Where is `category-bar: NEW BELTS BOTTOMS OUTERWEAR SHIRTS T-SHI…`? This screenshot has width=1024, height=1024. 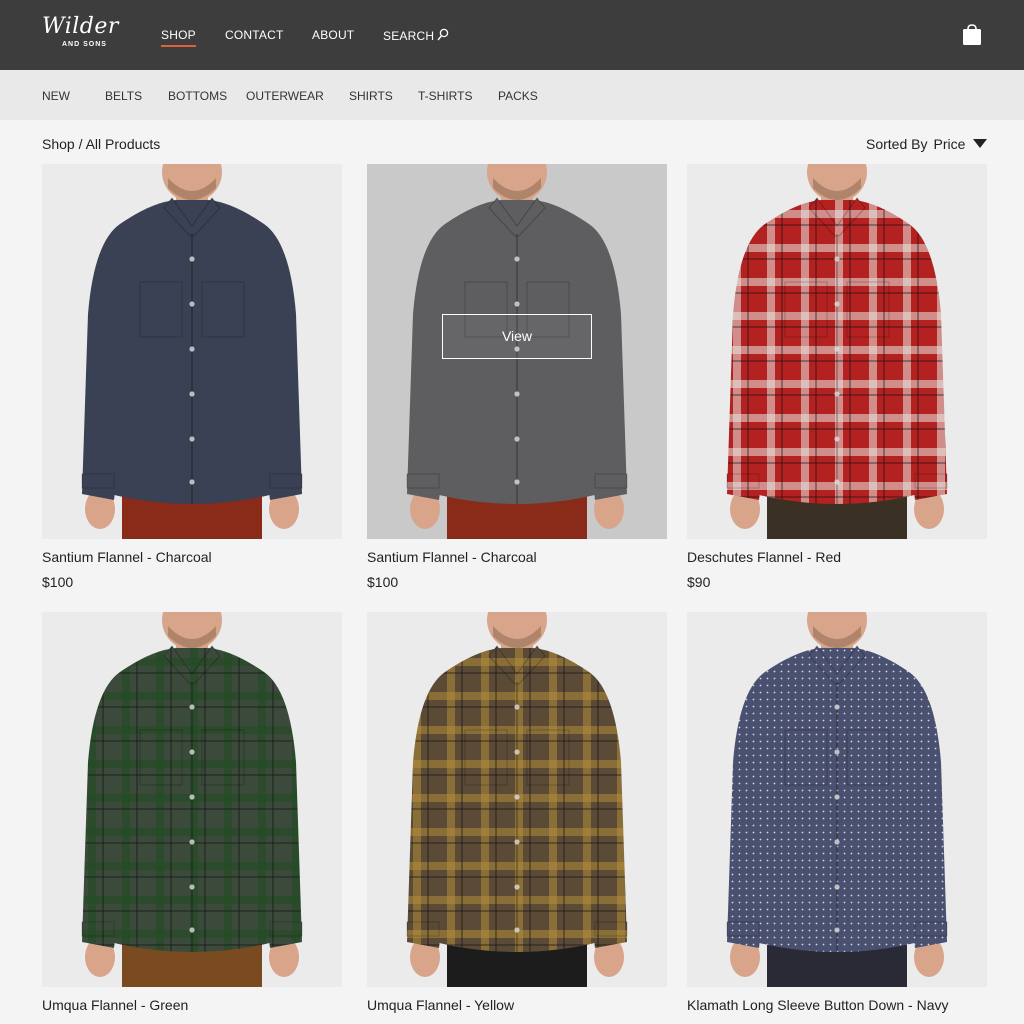
category-bar: NEW BELTS BOTTOMS OUTERWEAR SHIRTS T-SHI… is located at coordinates (512, 95).